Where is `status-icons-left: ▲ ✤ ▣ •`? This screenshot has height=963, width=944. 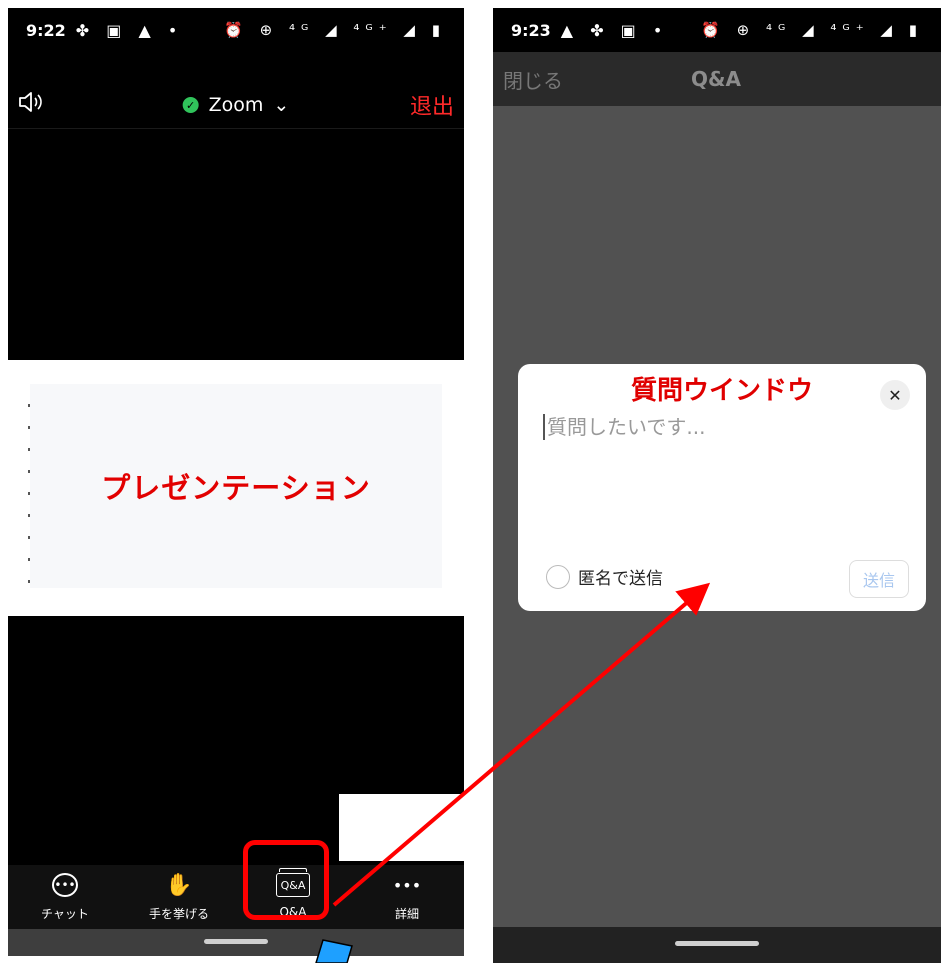 status-icons-left: ▲ ✤ ▣ • is located at coordinates (614, 30).